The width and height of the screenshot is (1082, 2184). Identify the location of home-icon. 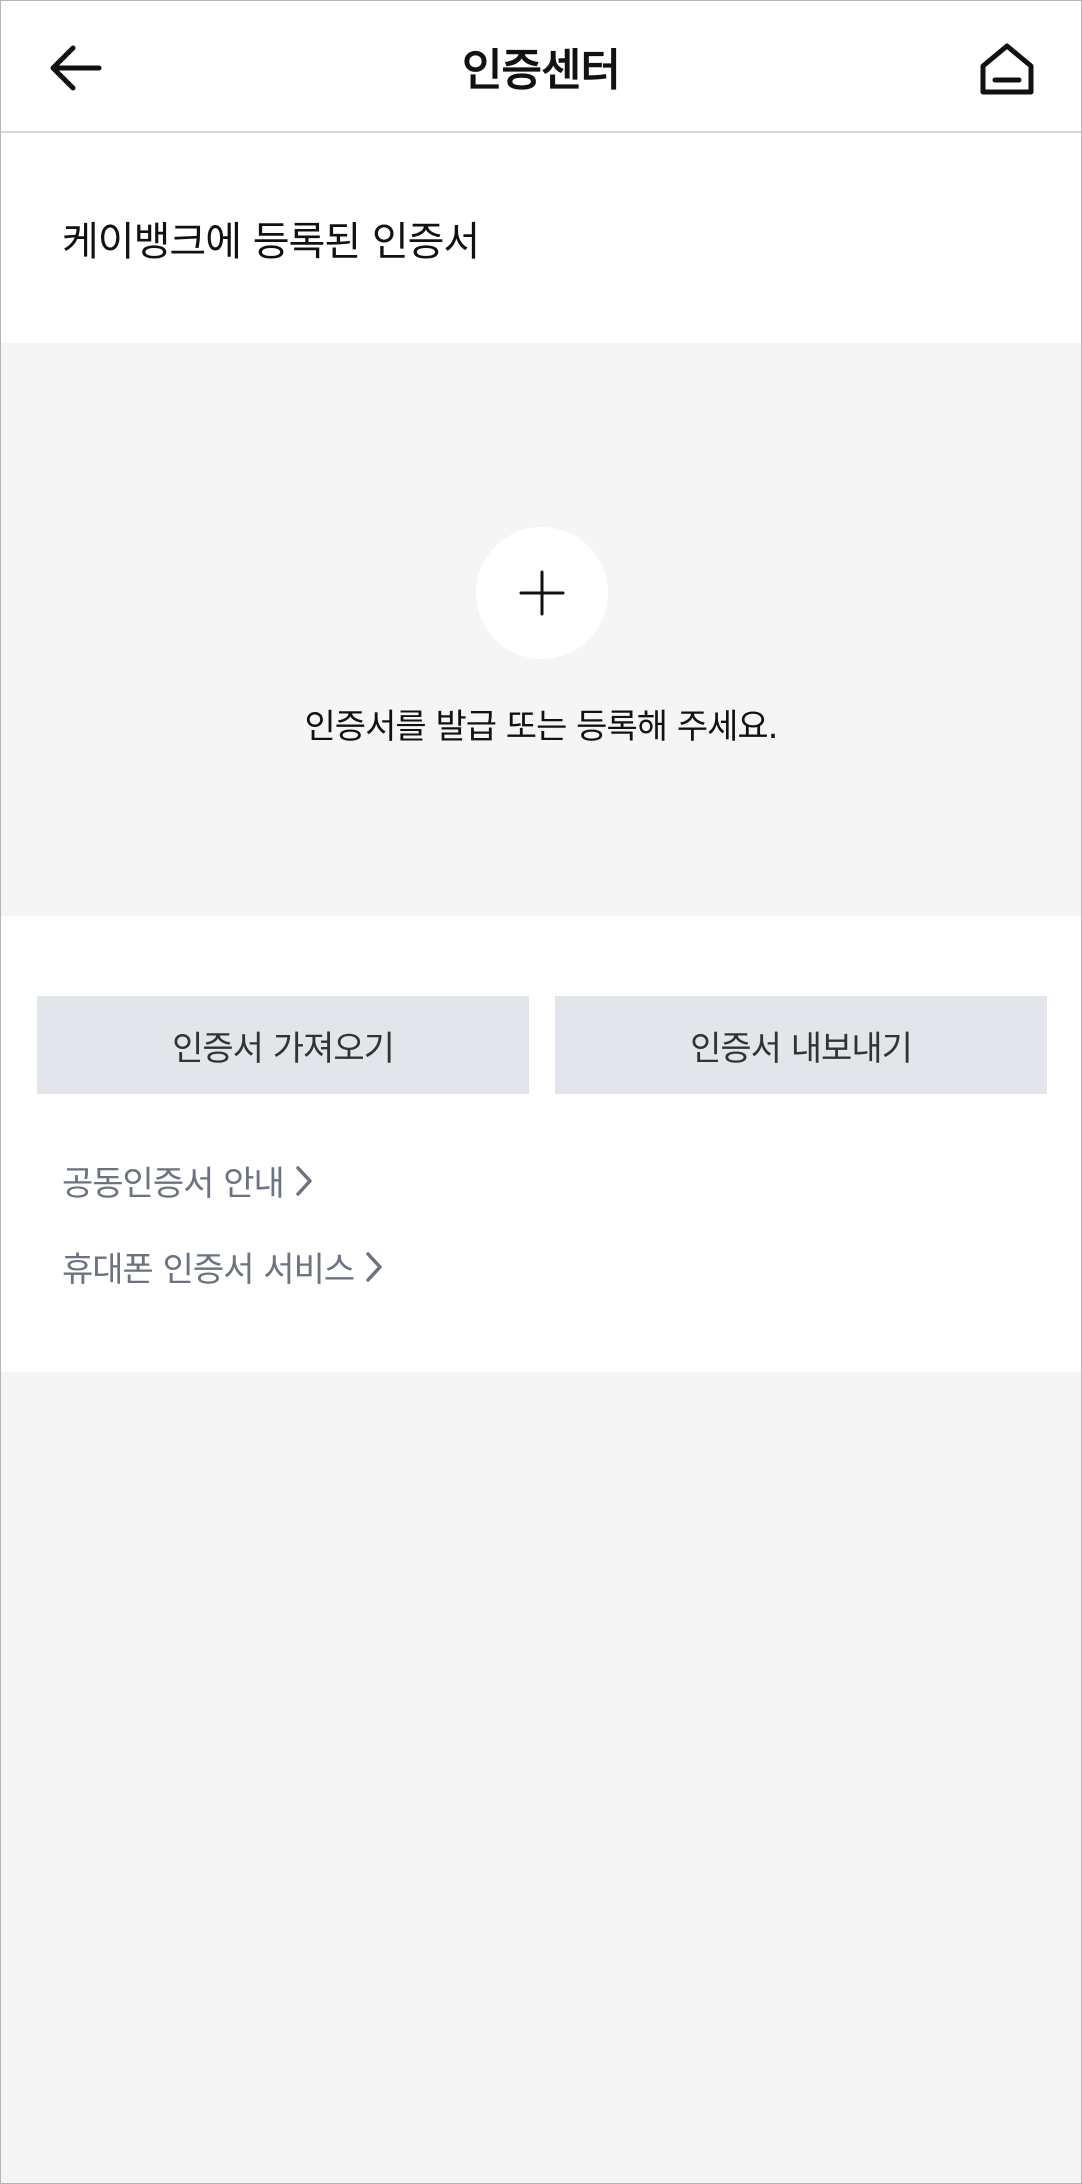
(1007, 69).